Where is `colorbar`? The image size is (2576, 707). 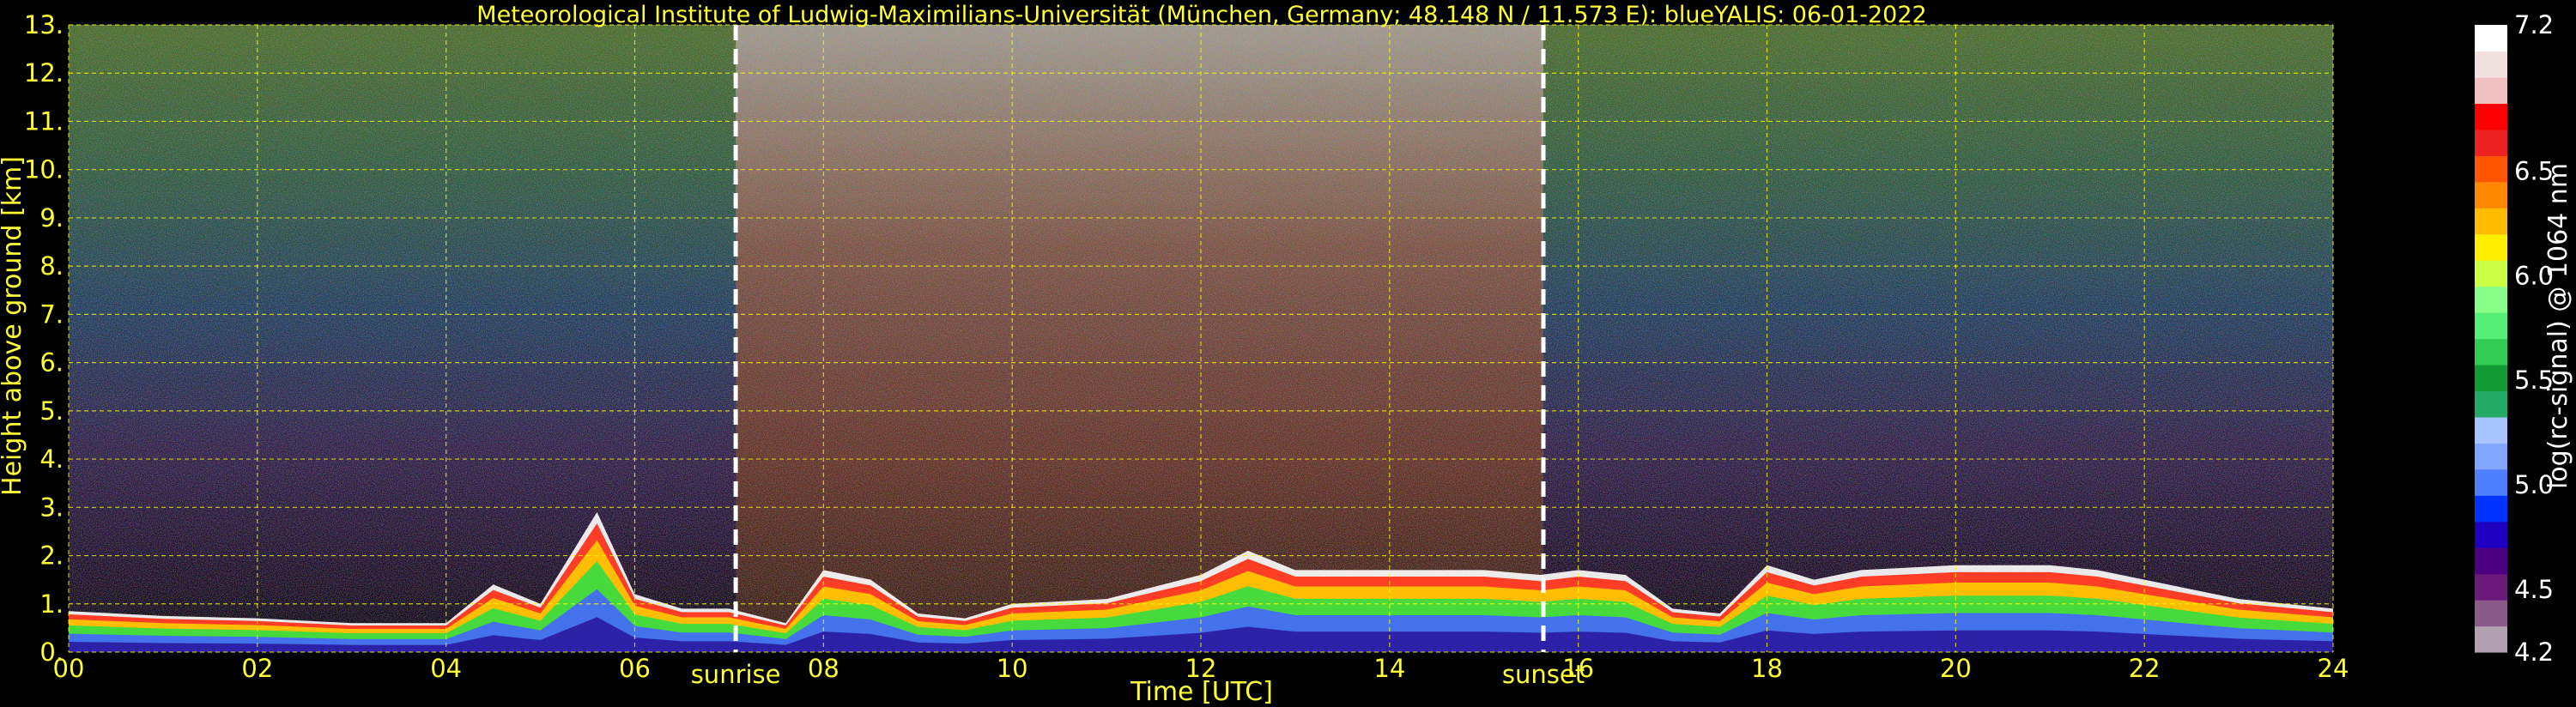 colorbar is located at coordinates (2491, 339).